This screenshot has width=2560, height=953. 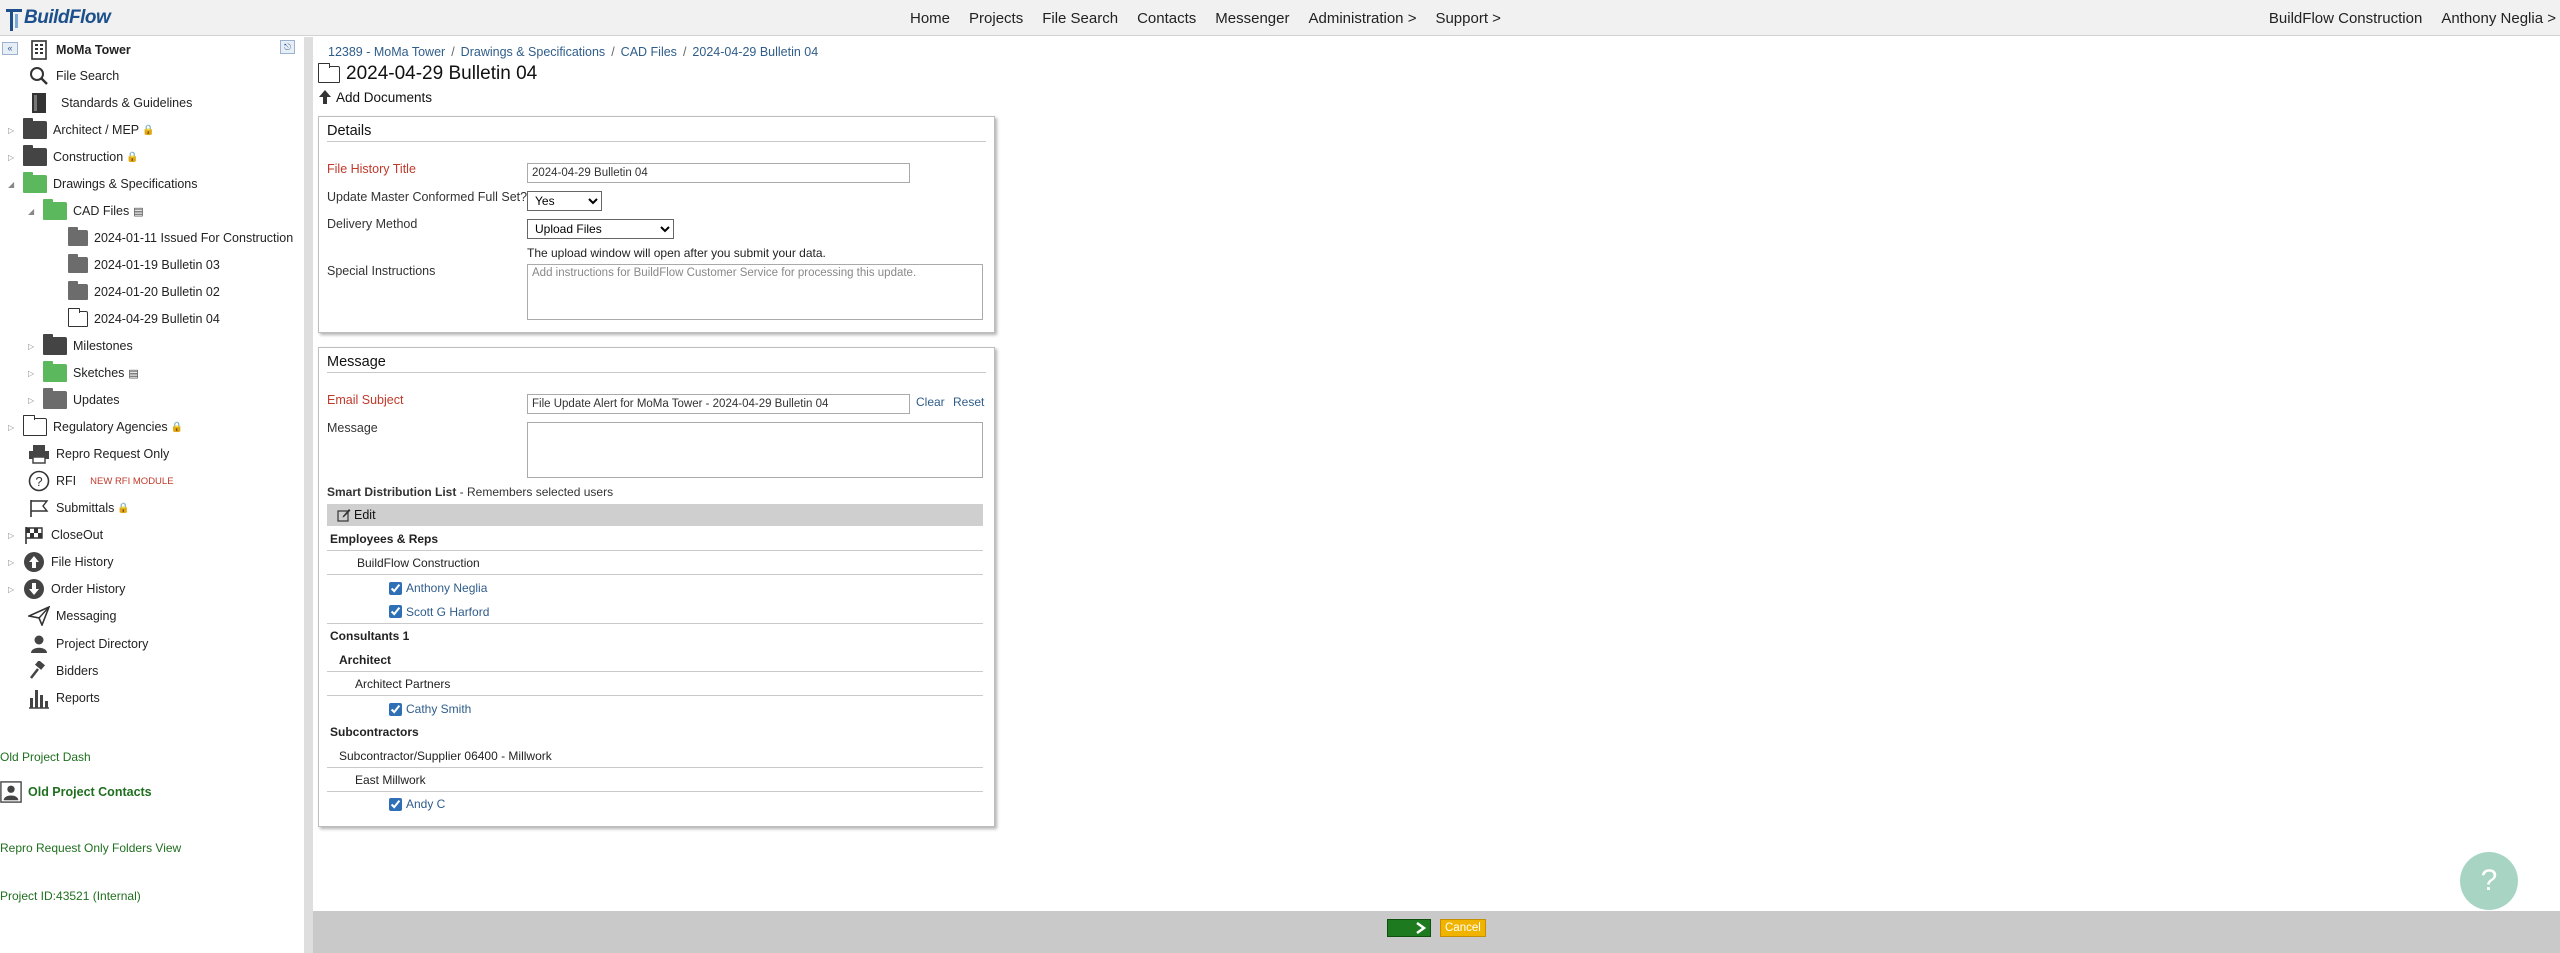 What do you see at coordinates (655, 515) in the screenshot?
I see `distribution-edit-button: Edit` at bounding box center [655, 515].